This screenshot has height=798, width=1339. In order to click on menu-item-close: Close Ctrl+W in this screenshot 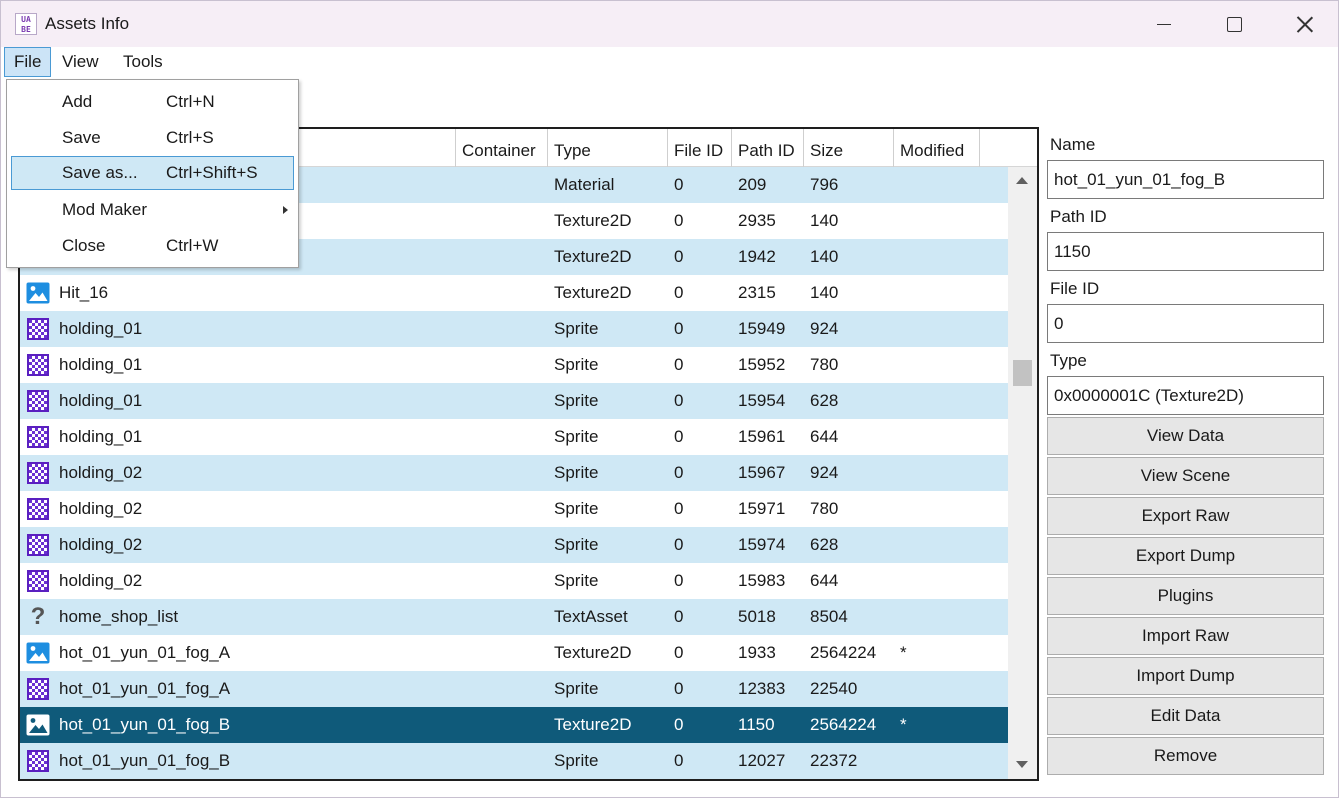, I will do `click(152, 246)`.